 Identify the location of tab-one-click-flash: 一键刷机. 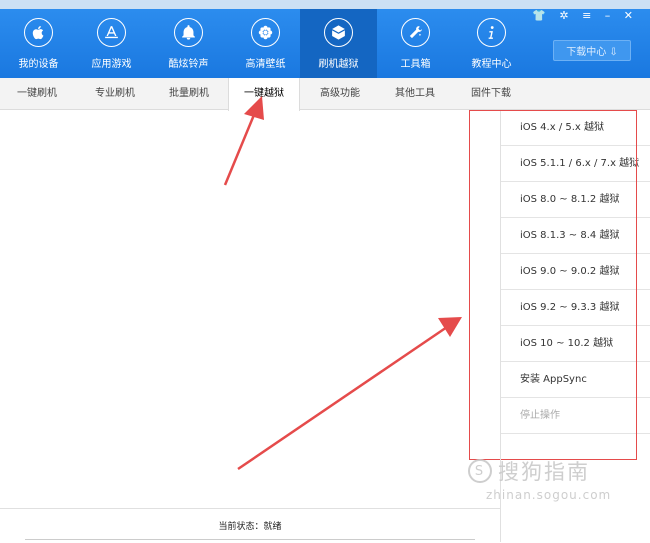
(37, 94).